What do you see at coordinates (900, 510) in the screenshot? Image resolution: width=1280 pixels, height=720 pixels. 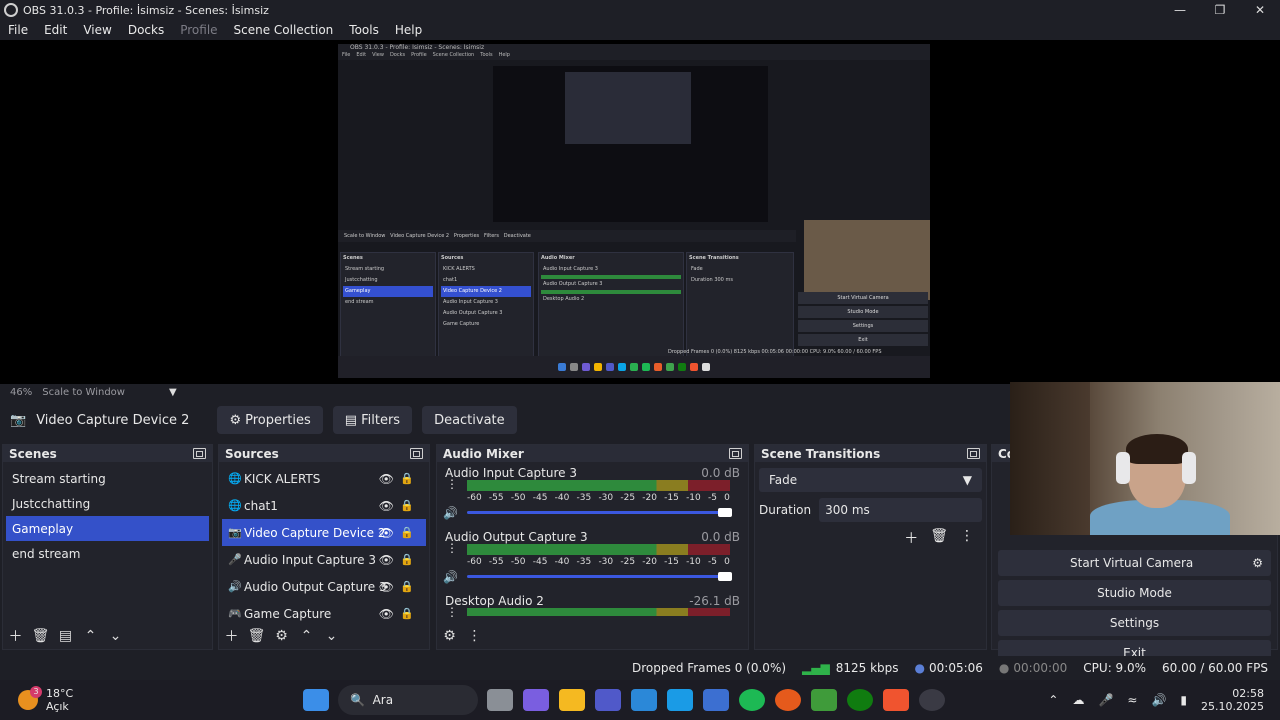 I see `duration-spinbox: 300 ms` at bounding box center [900, 510].